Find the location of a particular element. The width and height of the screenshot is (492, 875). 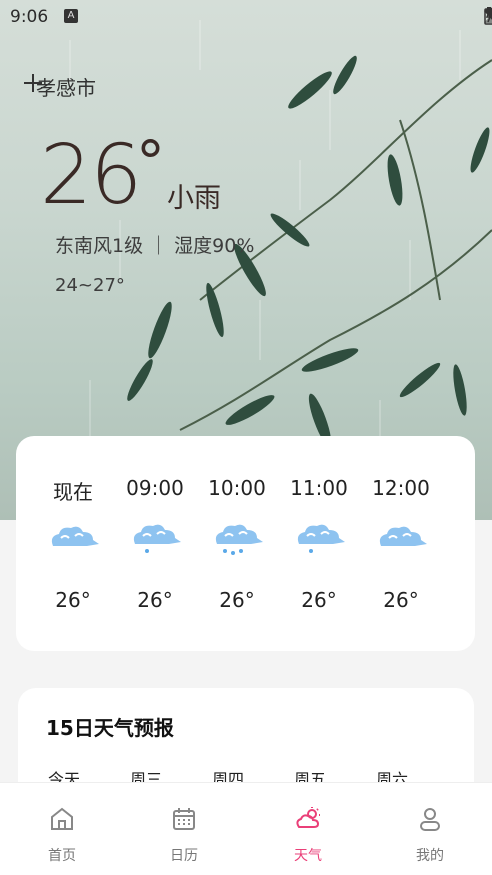

hour-label: 现在 is located at coordinates (73, 492).